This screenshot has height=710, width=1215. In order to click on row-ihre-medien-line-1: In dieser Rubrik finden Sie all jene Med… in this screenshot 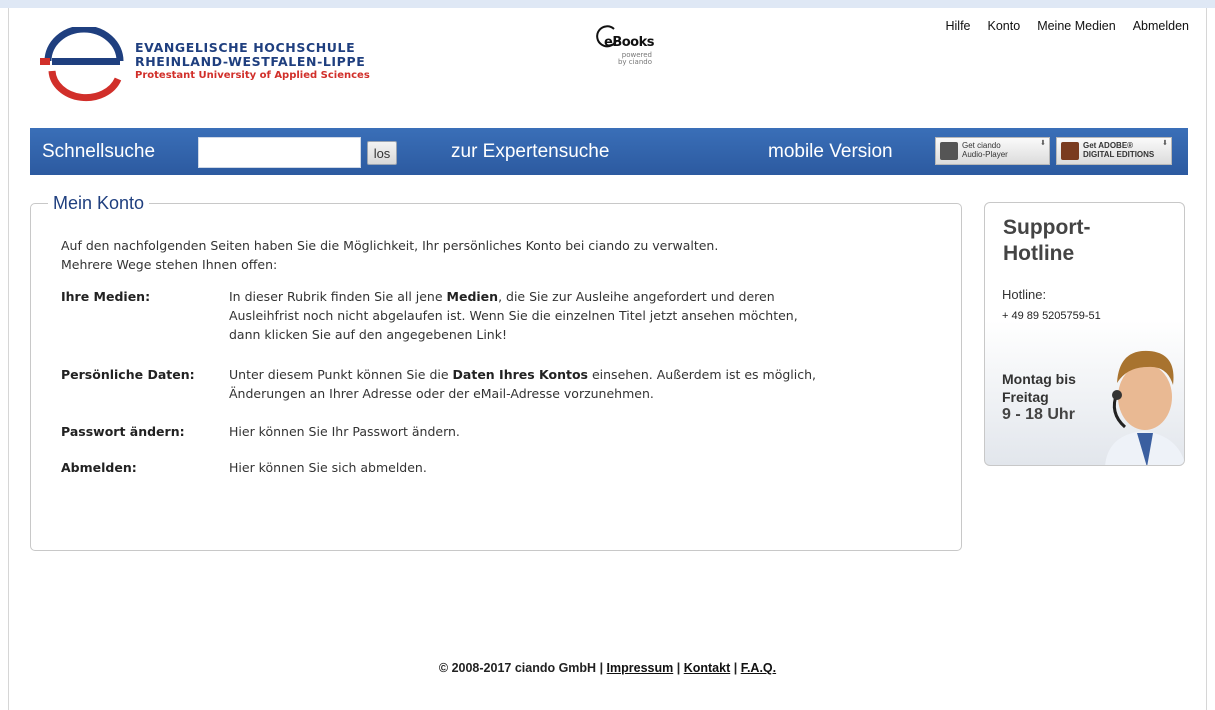, I will do `click(502, 296)`.